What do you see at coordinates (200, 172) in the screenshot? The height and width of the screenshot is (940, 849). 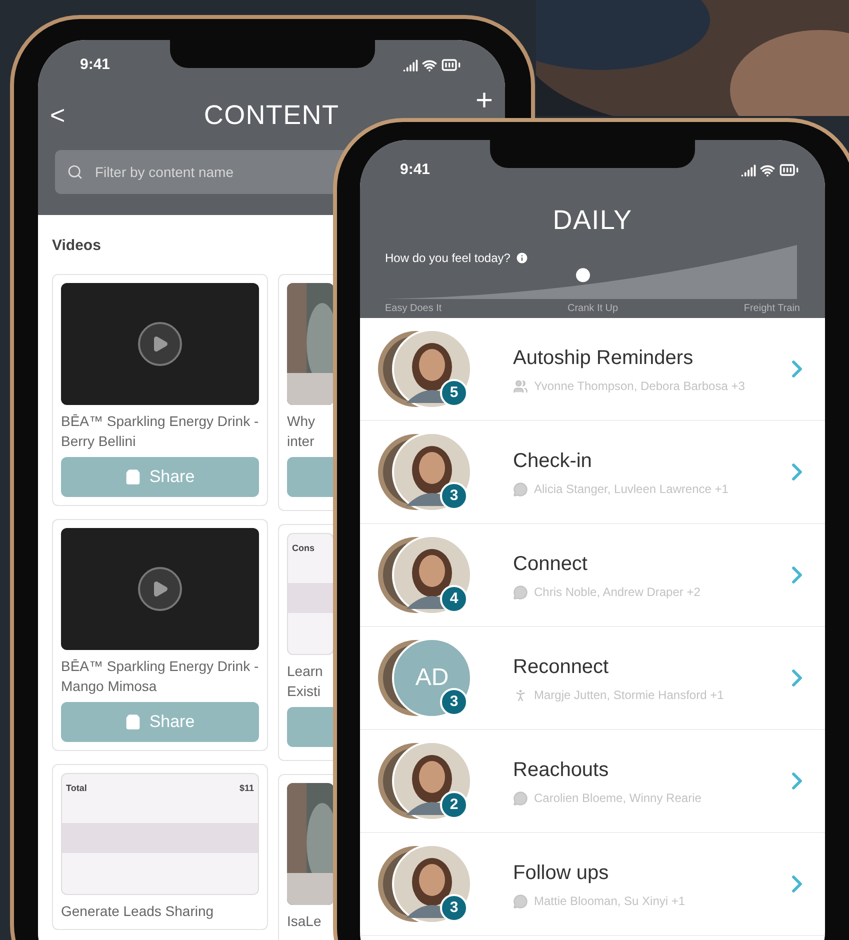 I see `search-field: Filter by content name` at bounding box center [200, 172].